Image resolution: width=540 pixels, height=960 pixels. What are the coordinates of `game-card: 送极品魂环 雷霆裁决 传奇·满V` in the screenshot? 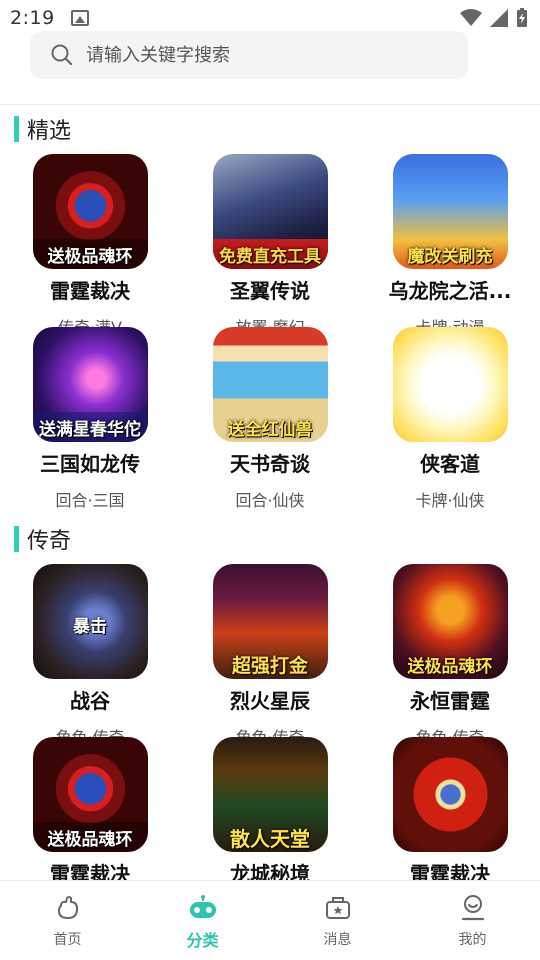 It's located at (90, 246).